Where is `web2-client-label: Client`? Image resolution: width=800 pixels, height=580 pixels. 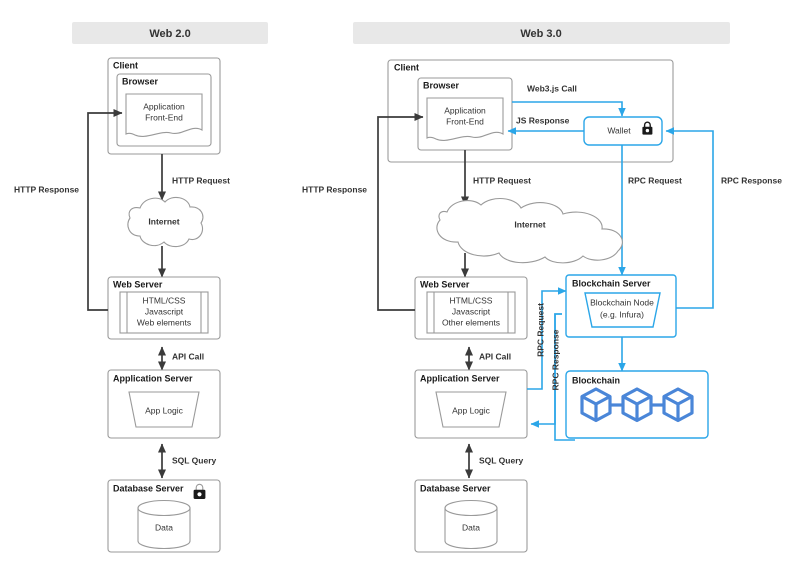 web2-client-label: Client is located at coordinates (125, 65).